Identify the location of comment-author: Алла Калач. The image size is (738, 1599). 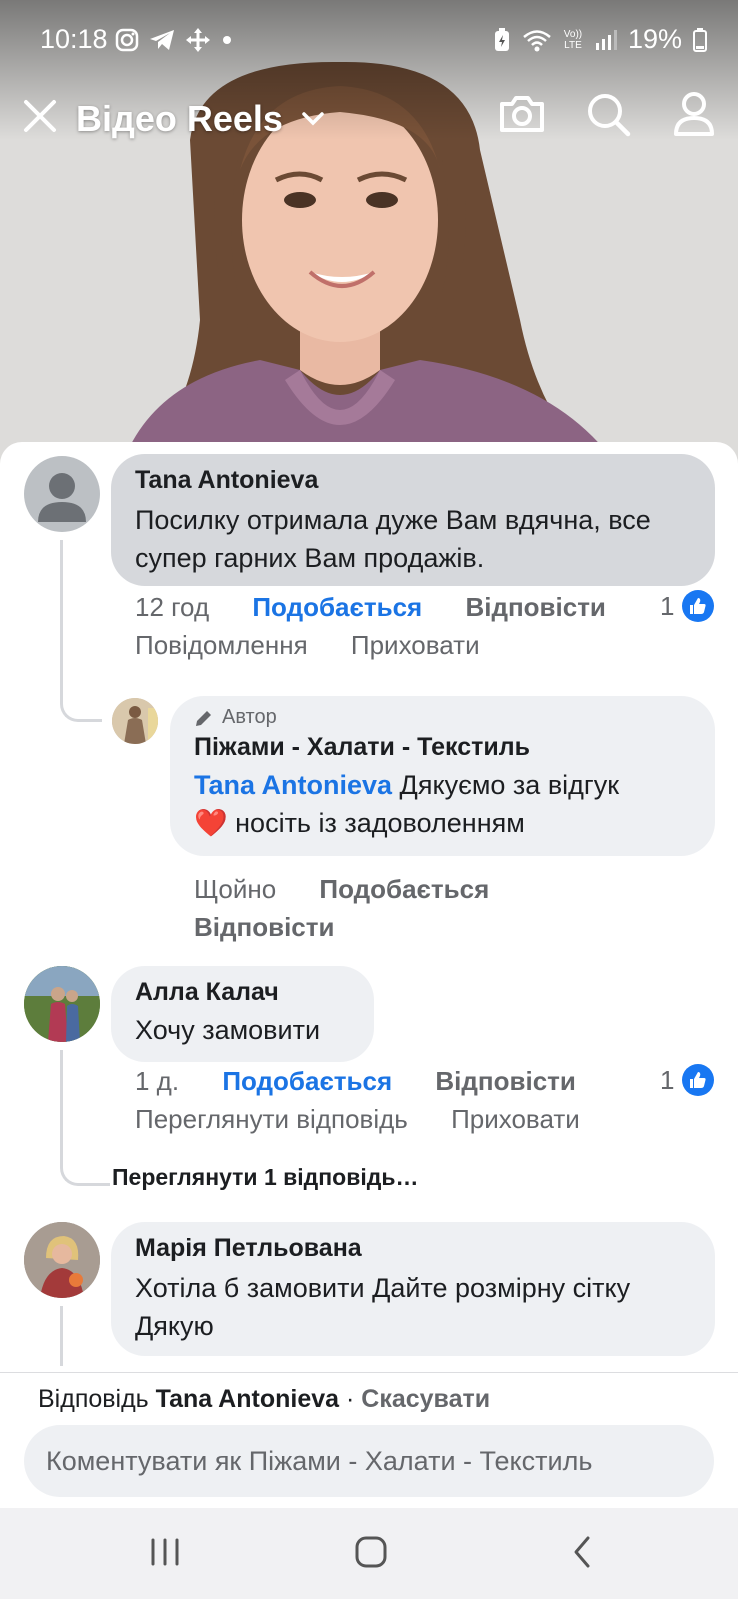
(242, 992).